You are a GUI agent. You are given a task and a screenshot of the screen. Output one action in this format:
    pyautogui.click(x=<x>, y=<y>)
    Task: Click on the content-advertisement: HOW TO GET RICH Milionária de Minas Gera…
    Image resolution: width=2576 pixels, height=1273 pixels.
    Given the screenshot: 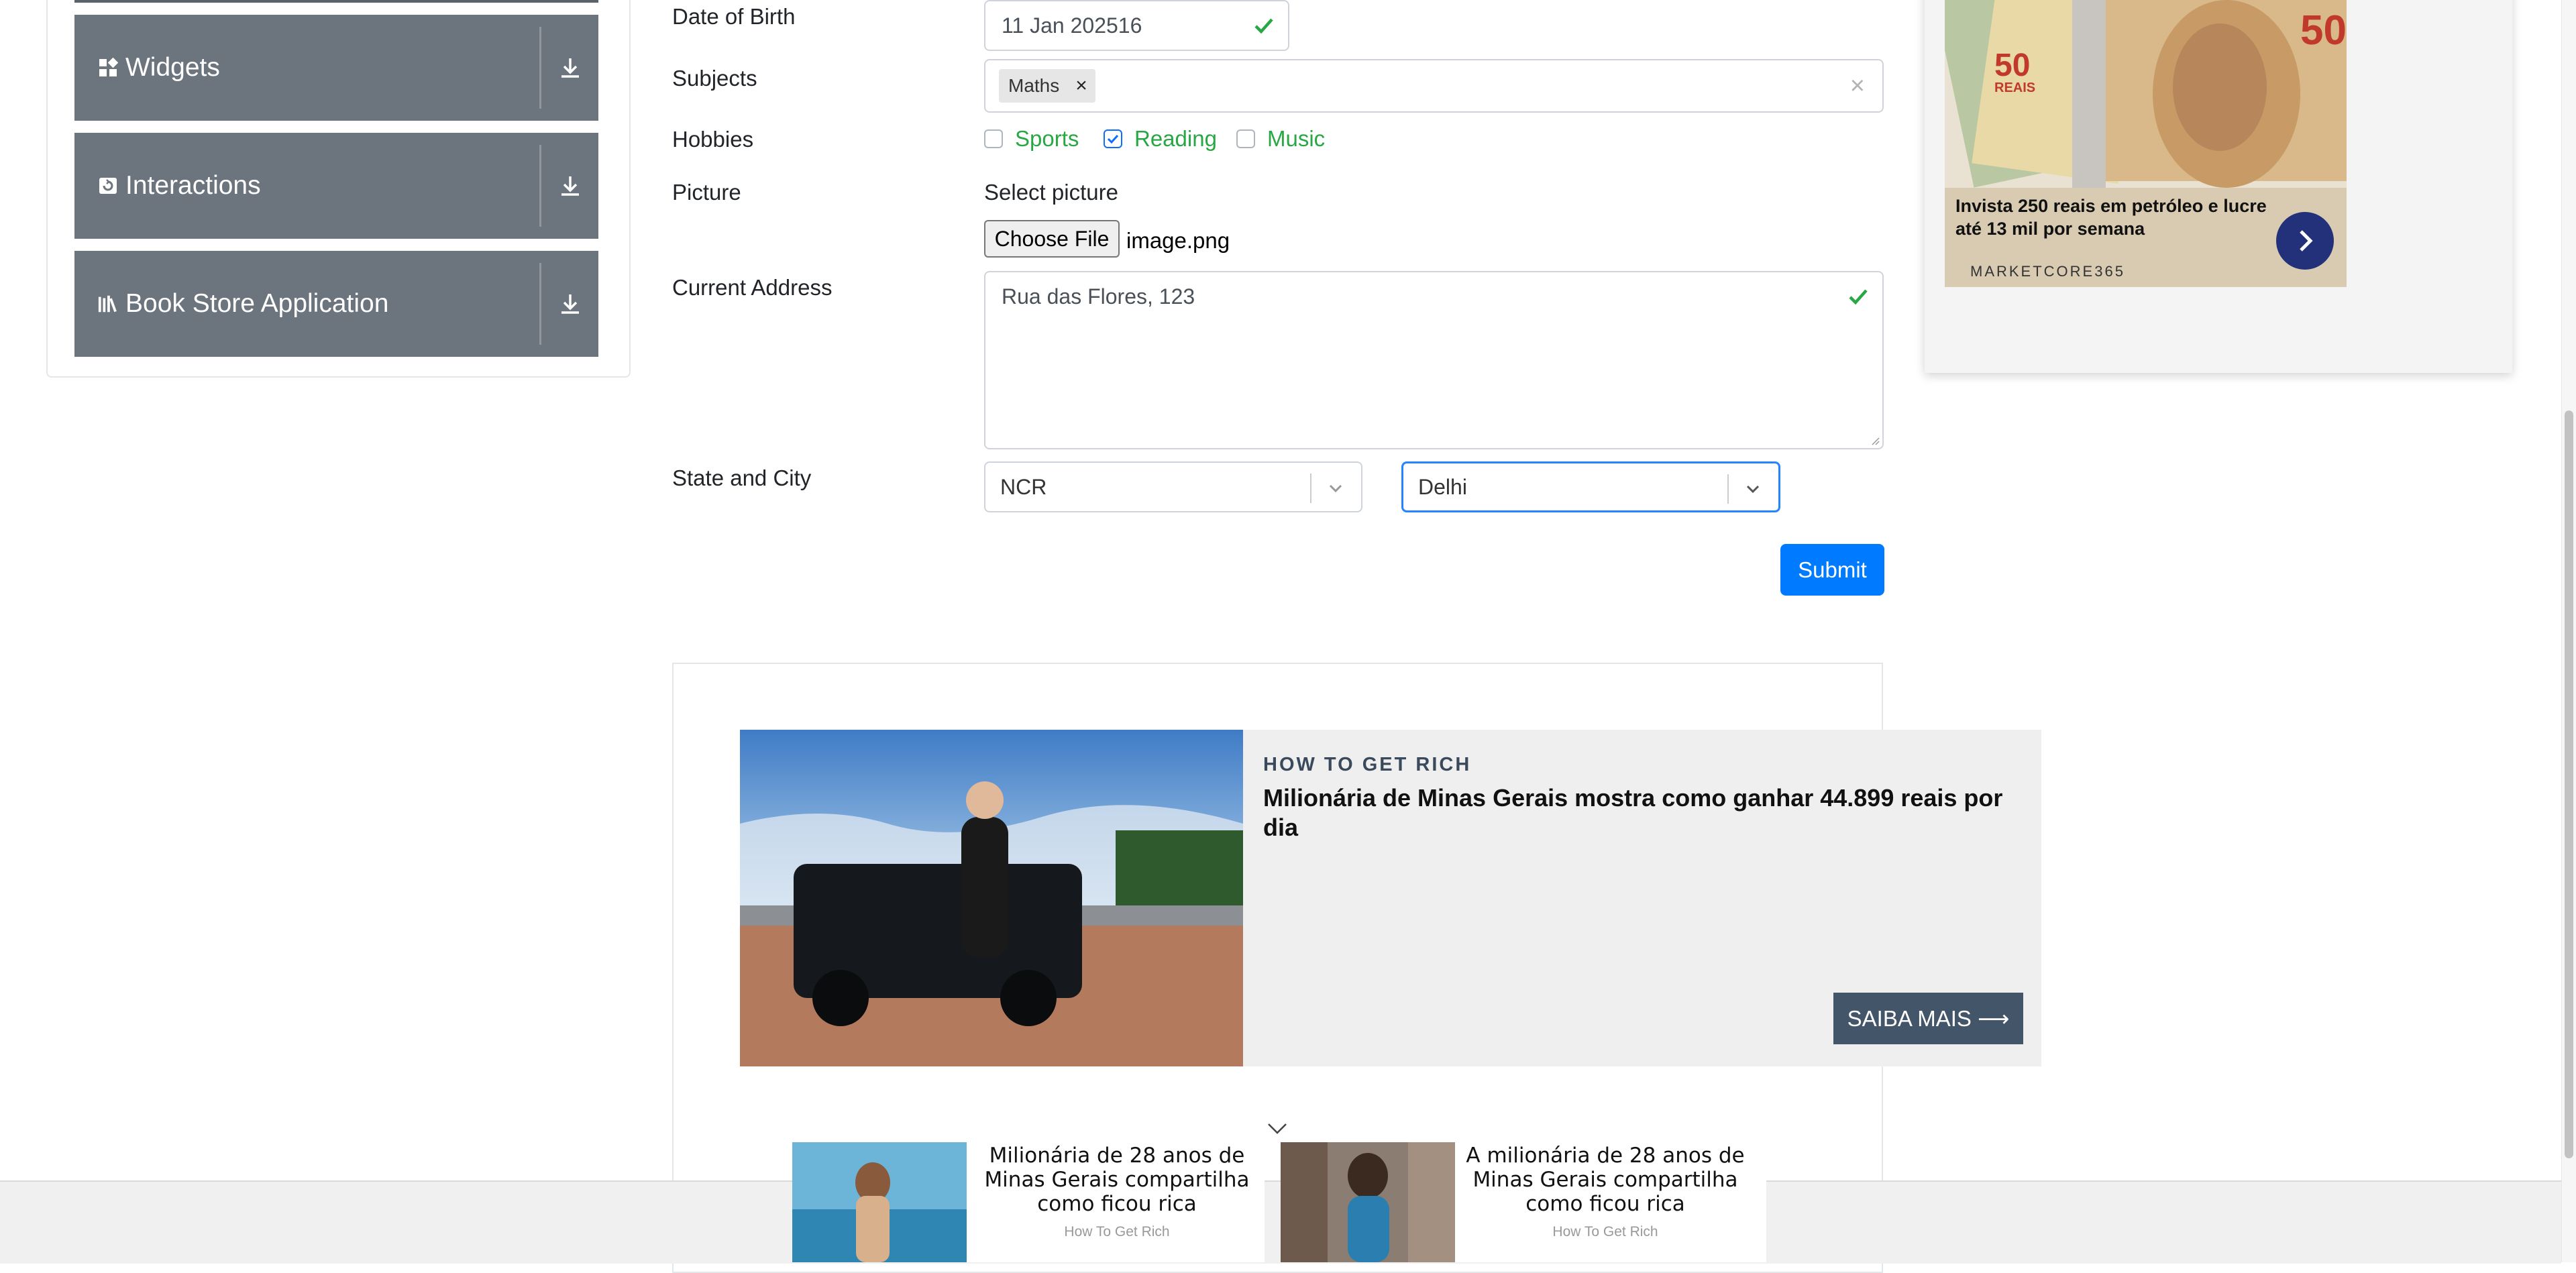 What is the action you would take?
    pyautogui.click(x=1390, y=898)
    